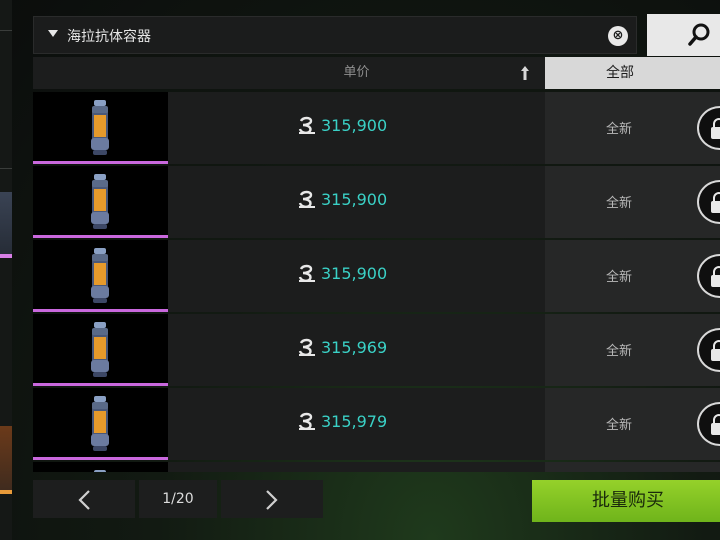 The height and width of the screenshot is (540, 720). What do you see at coordinates (356, 73) in the screenshot?
I see `price-column-header: 单价` at bounding box center [356, 73].